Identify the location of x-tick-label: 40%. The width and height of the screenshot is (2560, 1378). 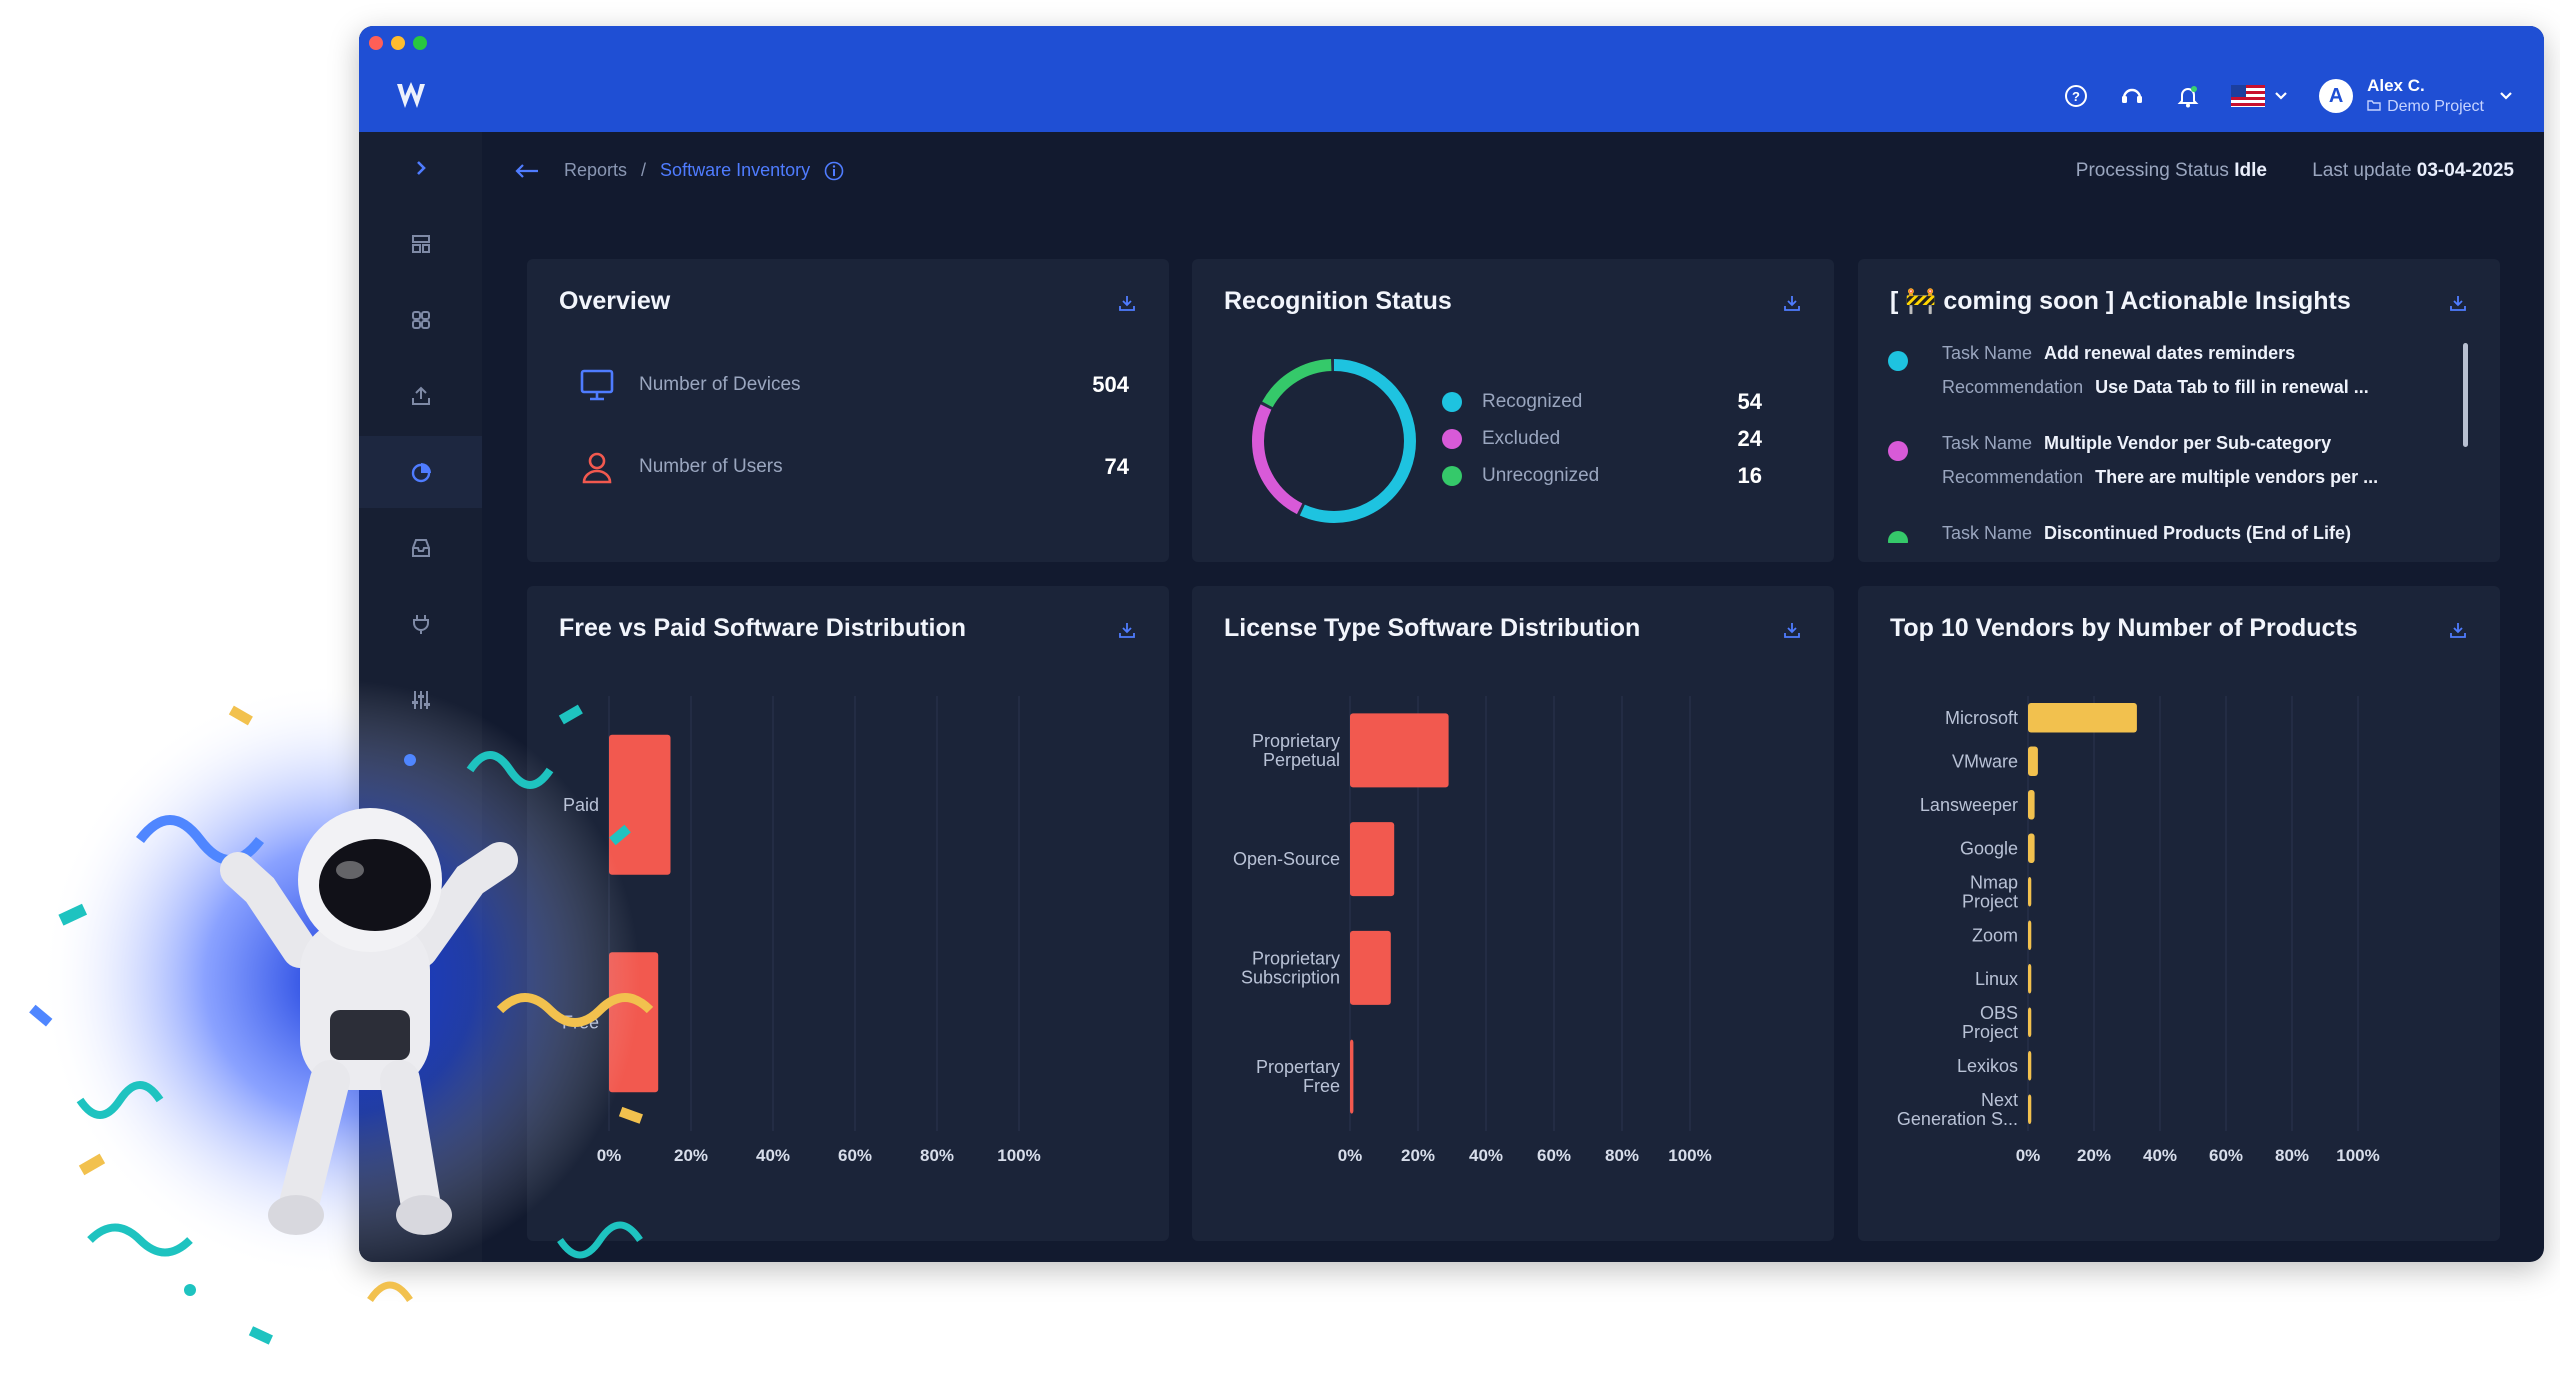
(773, 1155).